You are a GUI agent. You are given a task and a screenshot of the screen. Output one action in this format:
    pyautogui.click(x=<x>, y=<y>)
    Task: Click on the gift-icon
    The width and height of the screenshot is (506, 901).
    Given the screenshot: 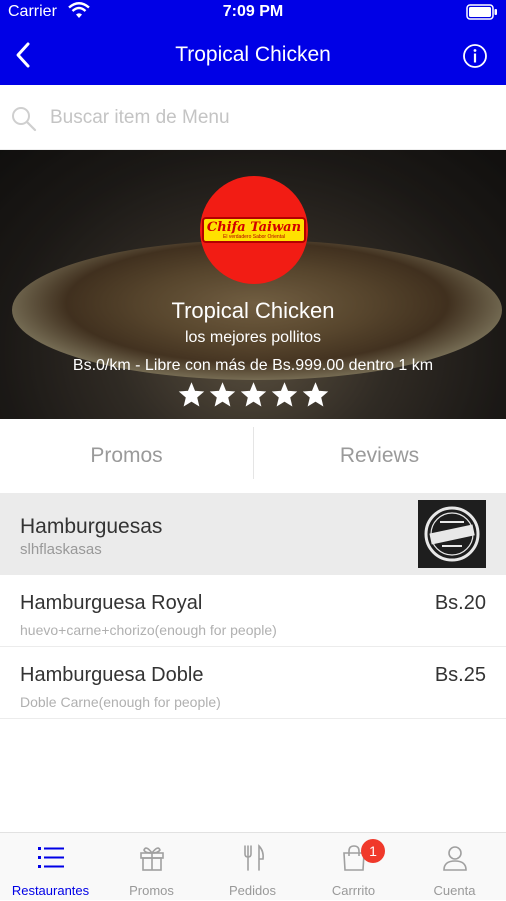 What is the action you would take?
    pyautogui.click(x=151, y=860)
    